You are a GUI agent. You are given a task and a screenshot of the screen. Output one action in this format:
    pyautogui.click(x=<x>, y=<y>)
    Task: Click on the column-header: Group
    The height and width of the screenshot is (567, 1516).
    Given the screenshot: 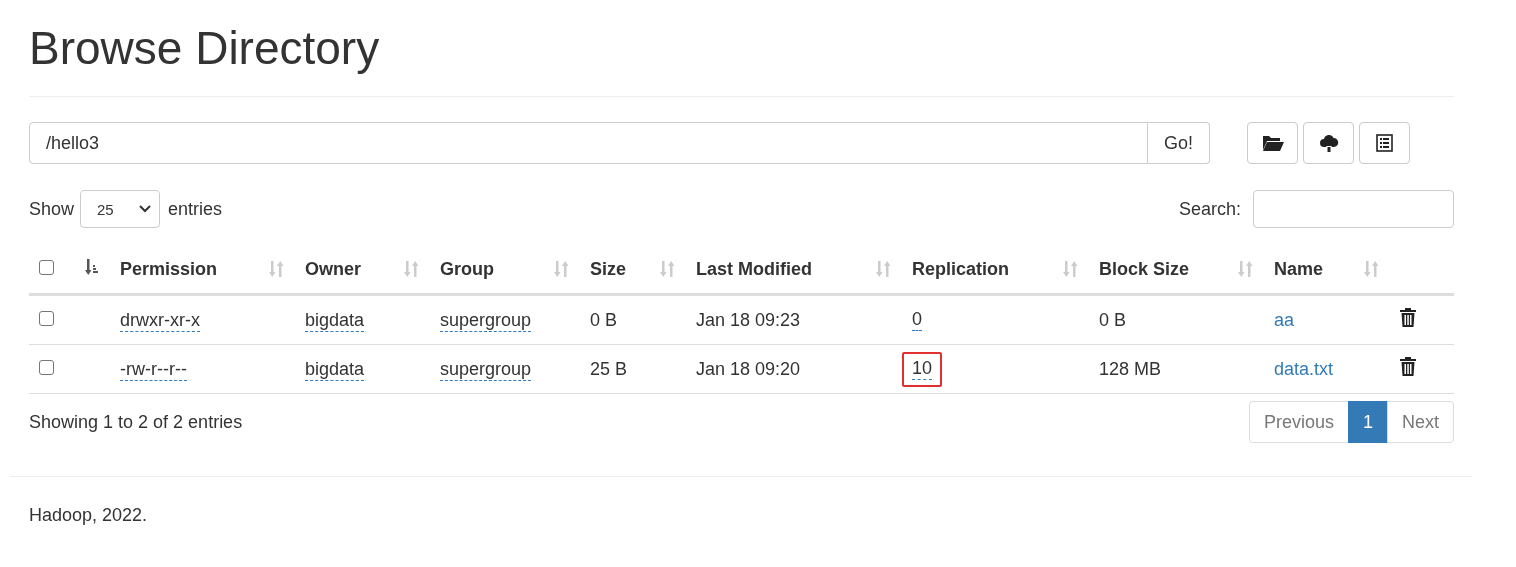 What is the action you would take?
    pyautogui.click(x=467, y=269)
    